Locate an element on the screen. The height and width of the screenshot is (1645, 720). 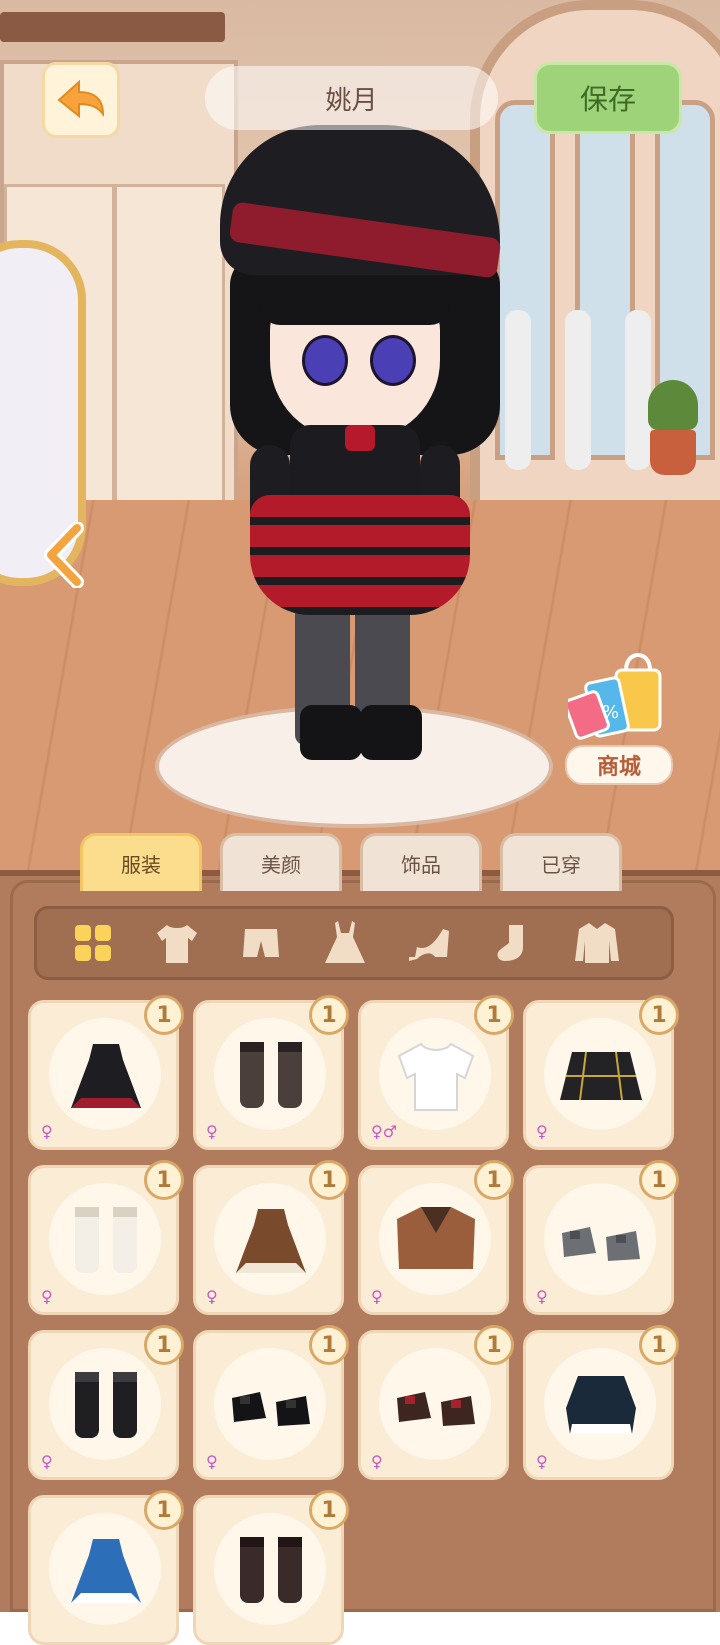
category-socks is located at coordinates (513, 943).